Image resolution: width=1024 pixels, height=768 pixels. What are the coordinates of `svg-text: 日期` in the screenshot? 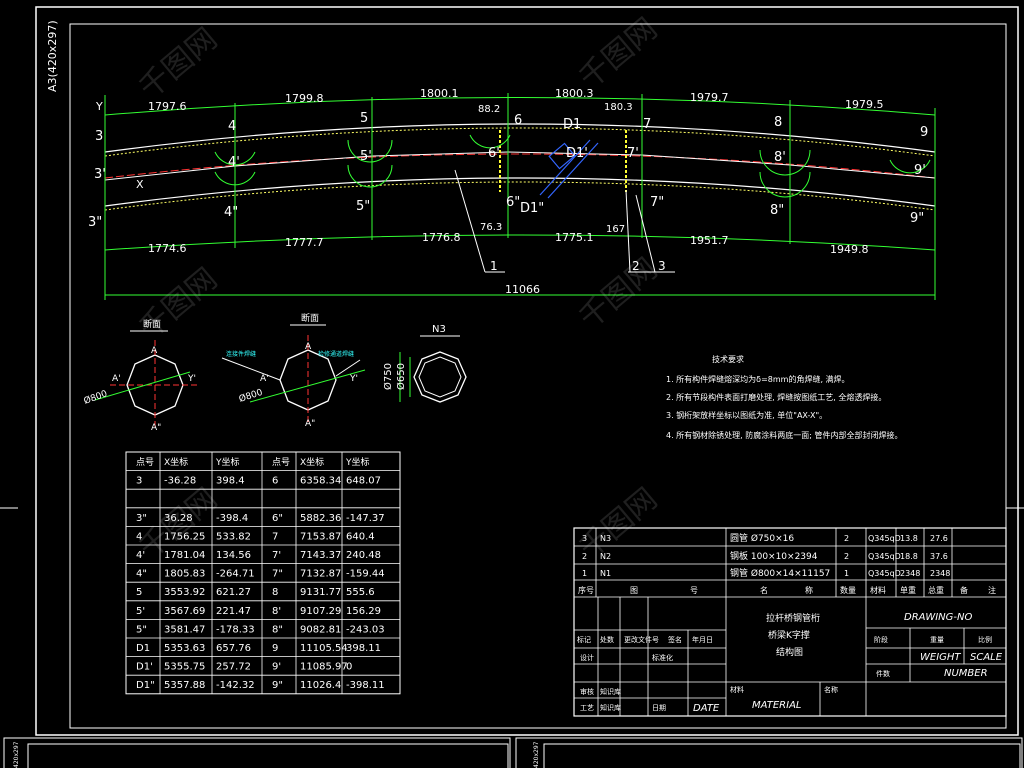 It's located at (659, 708).